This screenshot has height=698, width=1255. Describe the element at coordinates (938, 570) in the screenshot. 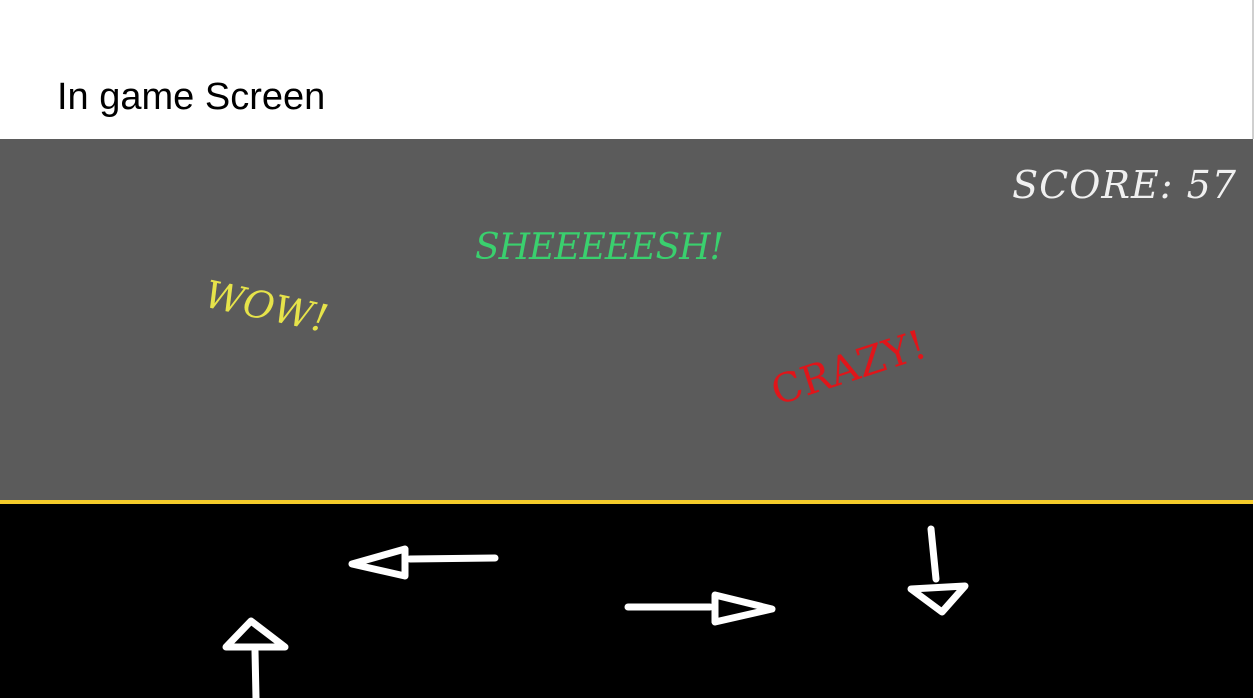

I see `arrow-down-icon` at that location.